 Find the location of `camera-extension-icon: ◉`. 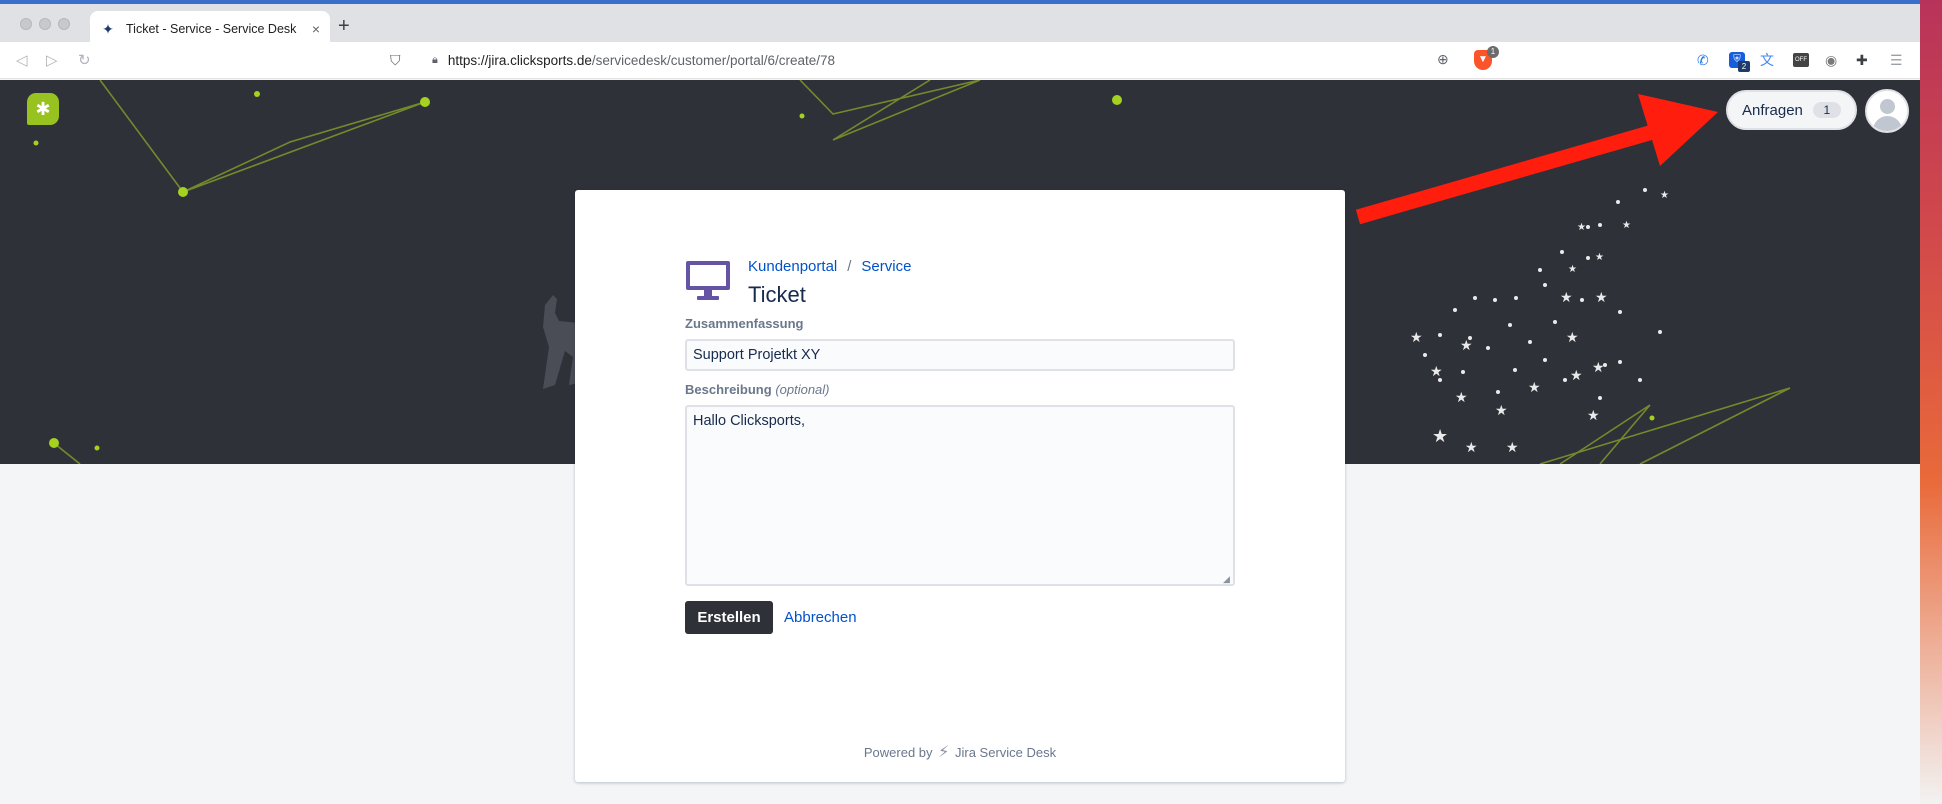

camera-extension-icon: ◉ is located at coordinates (1831, 60).